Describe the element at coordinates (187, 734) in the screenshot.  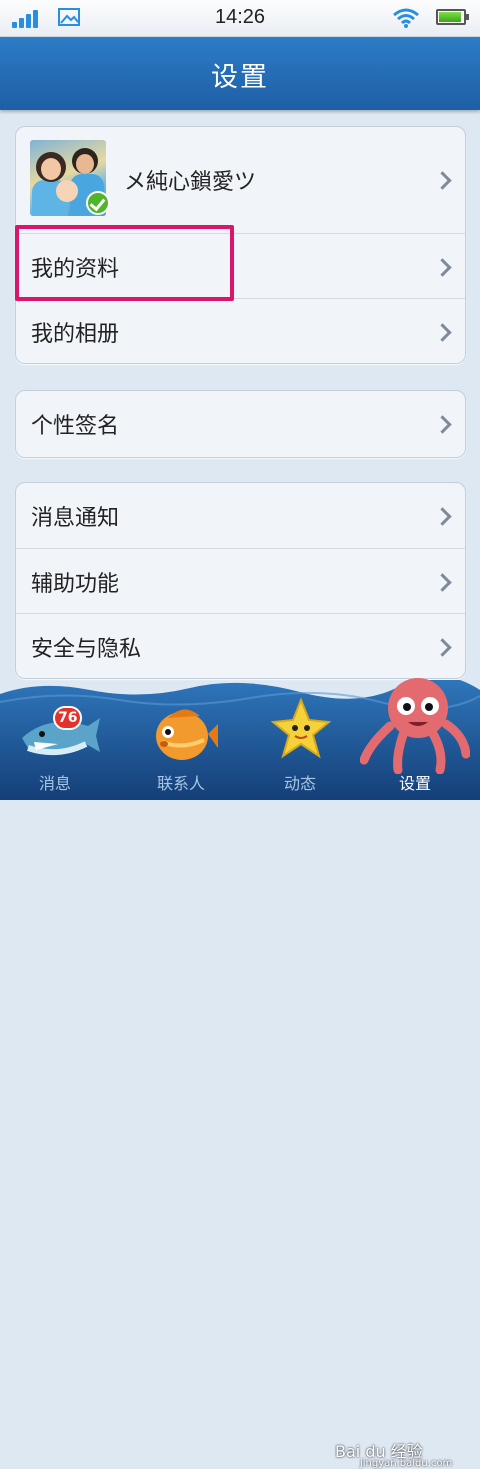
I see `fish-icon` at that location.